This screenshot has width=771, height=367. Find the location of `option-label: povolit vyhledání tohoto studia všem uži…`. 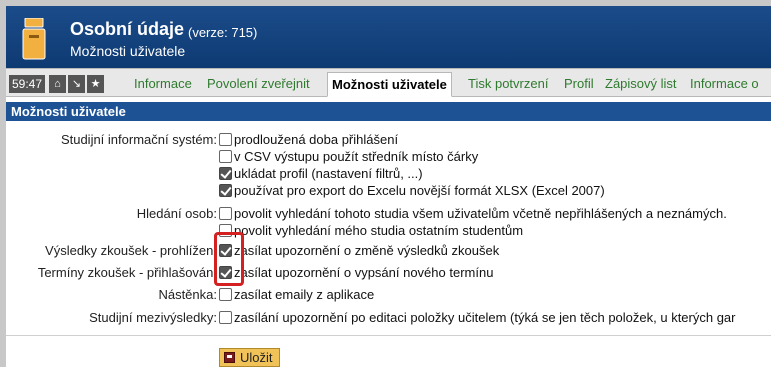

option-label: povolit vyhledání tohoto studia všem uži… is located at coordinates (480, 213).